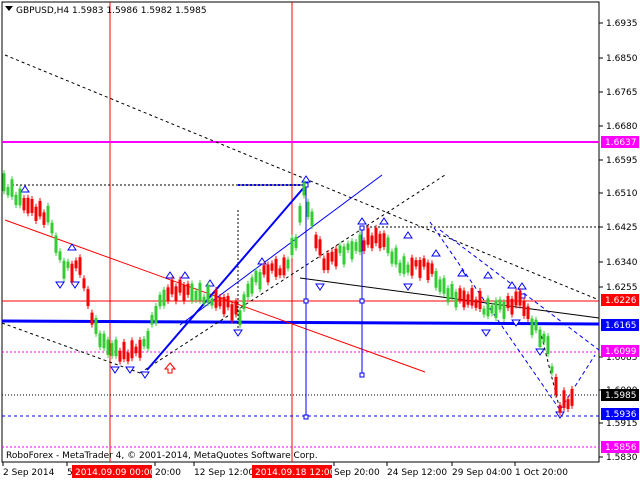 This screenshot has height=484, width=640. What do you see at coordinates (621, 326) in the screenshot?
I see `price-badge-label: 1.6165` at bounding box center [621, 326].